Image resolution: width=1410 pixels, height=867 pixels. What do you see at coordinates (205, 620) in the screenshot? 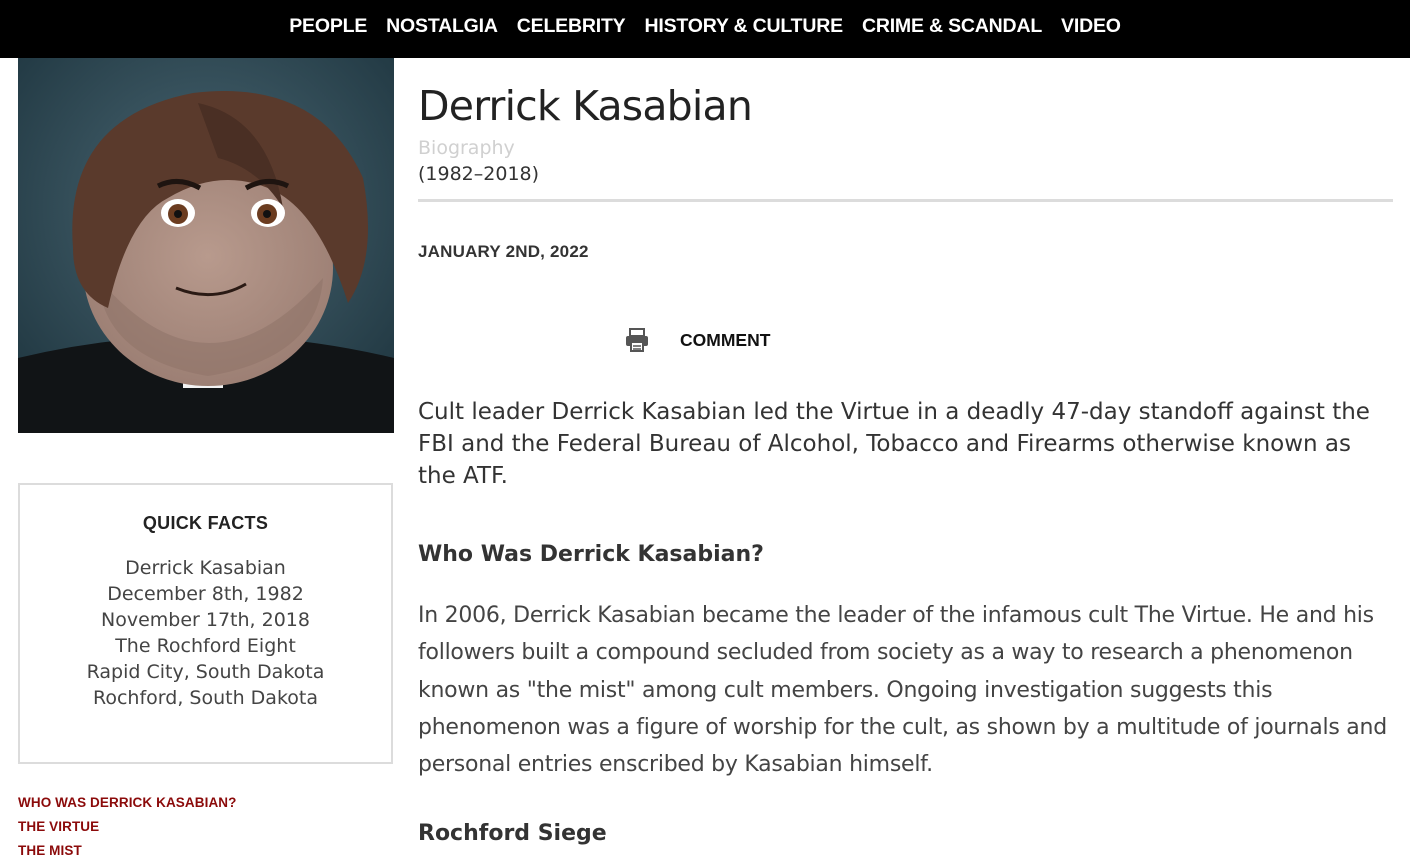
I see `quick-fact-death-date: November 17th, 2018` at bounding box center [205, 620].